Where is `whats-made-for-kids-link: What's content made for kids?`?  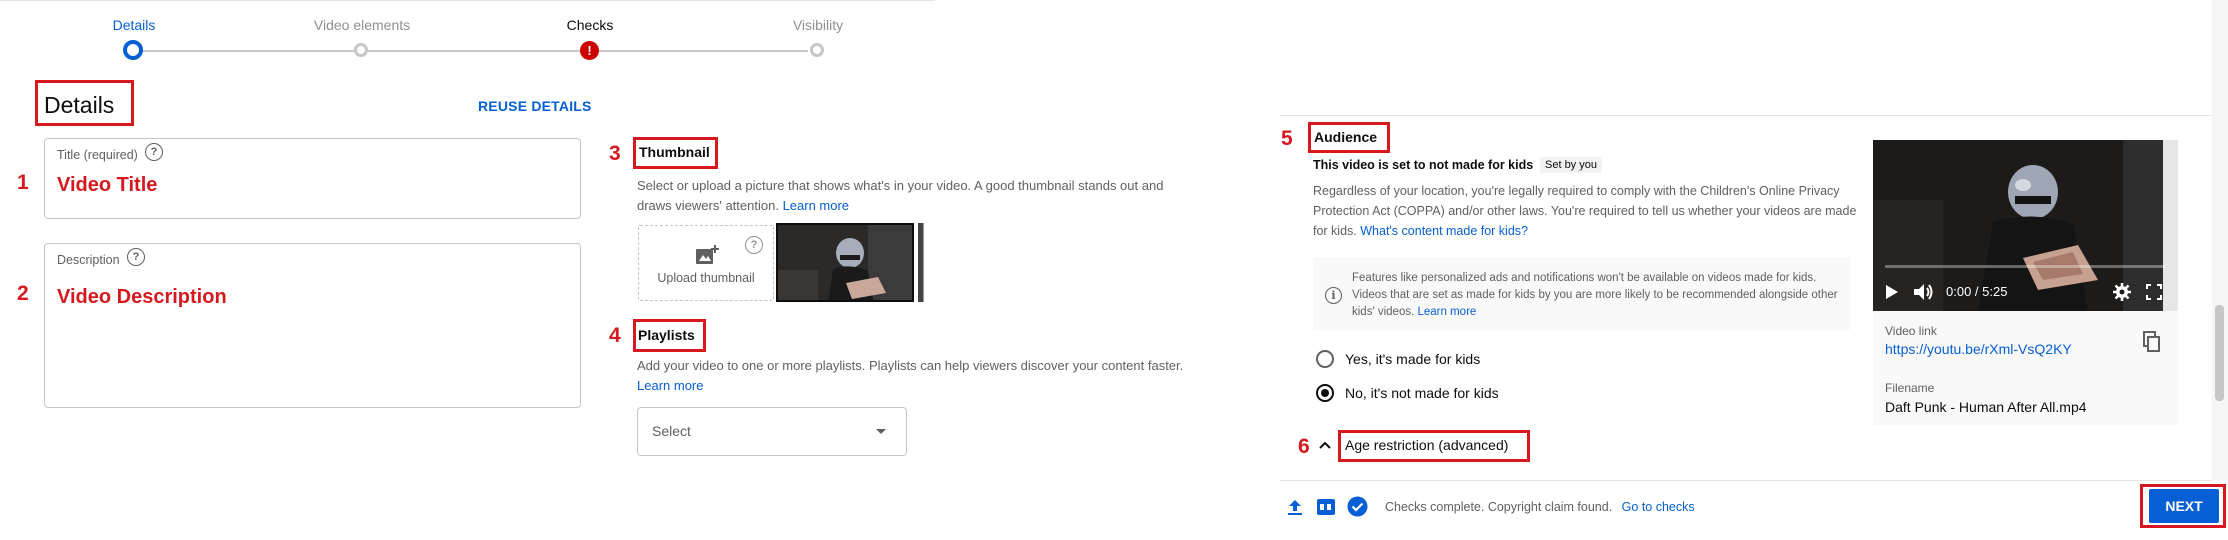
whats-made-for-kids-link: What's content made for kids? is located at coordinates (1444, 231).